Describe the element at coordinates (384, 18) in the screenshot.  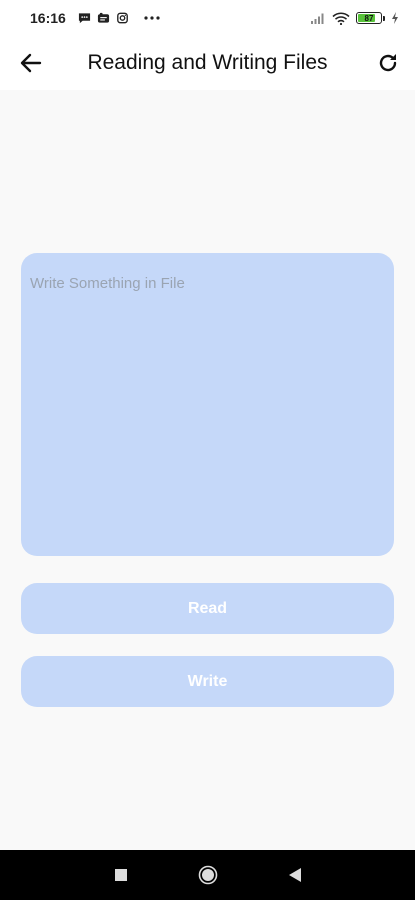
I see `battery-cap` at that location.